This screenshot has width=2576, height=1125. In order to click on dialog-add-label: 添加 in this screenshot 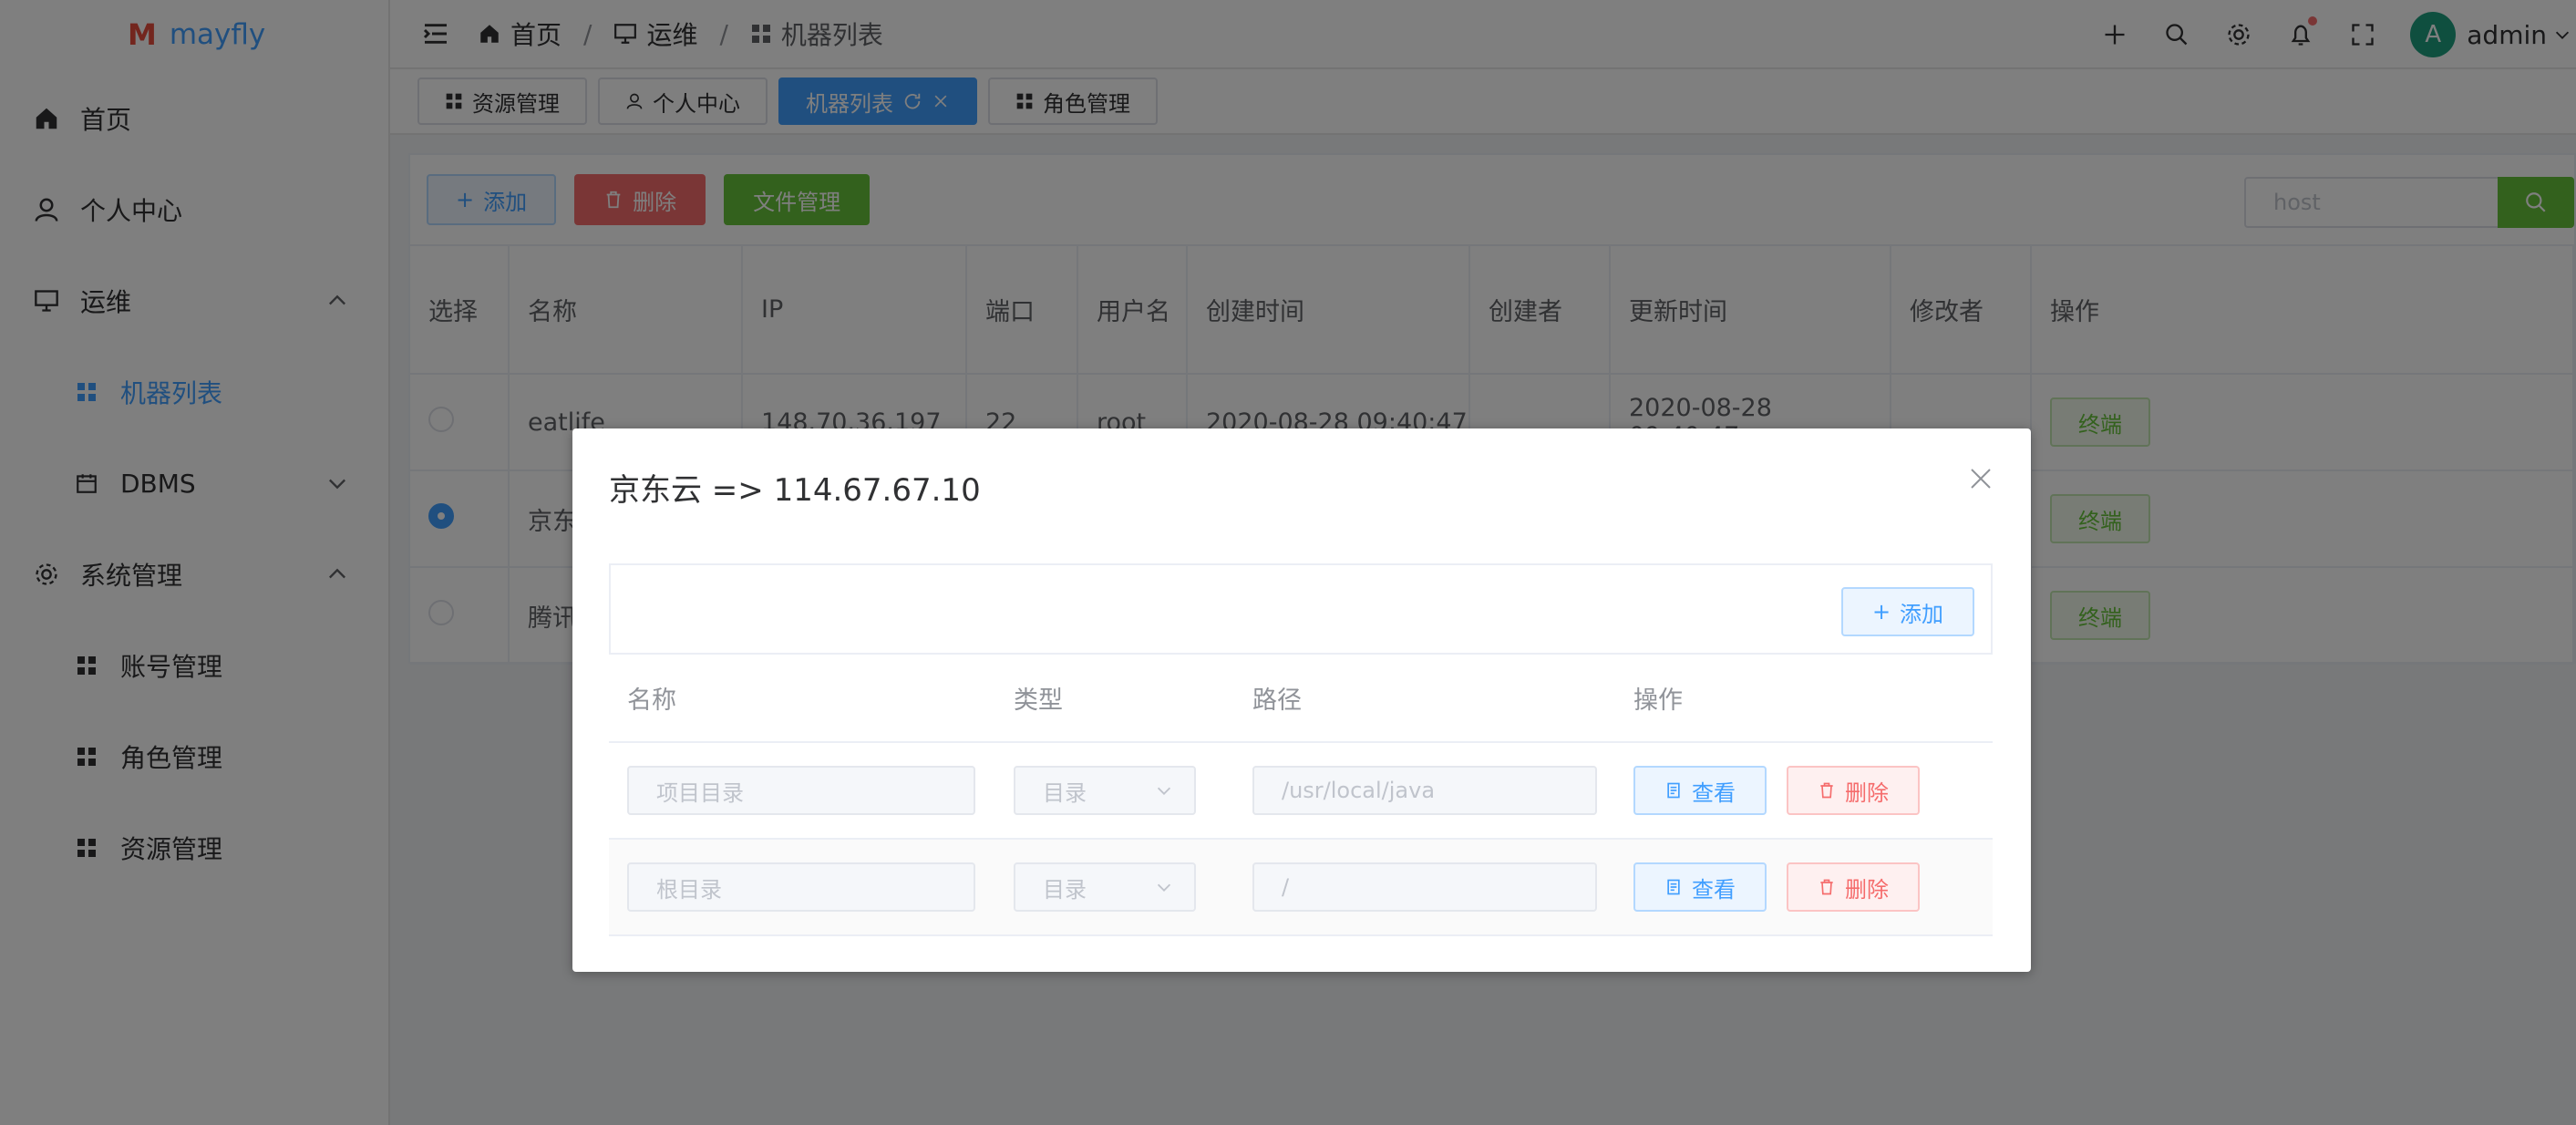, I will do `click(1922, 614)`.